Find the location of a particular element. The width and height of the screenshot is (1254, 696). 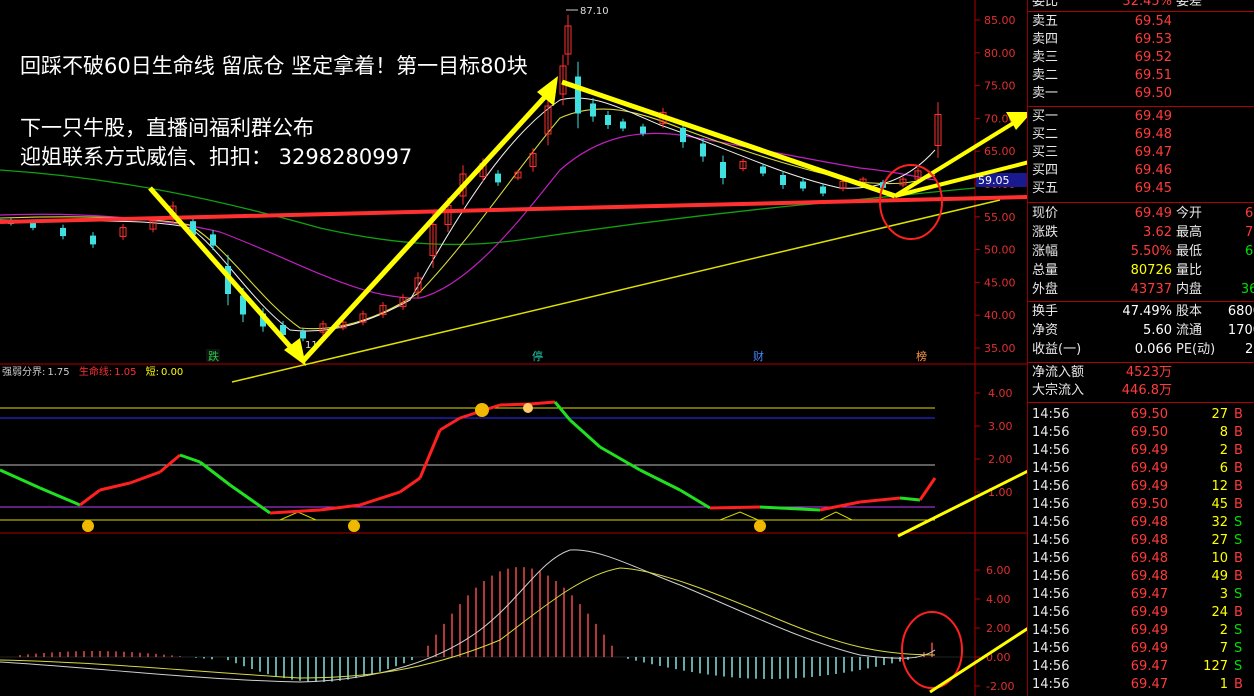

tick-row: 14:56 69.48 49 B is located at coordinates (1141, 577).